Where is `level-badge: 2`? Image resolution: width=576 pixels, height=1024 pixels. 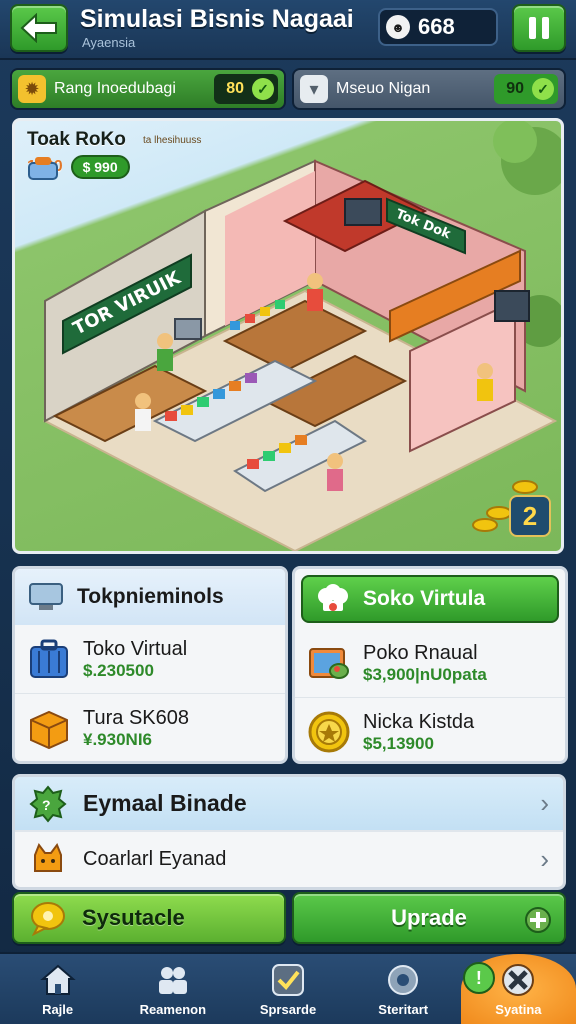 level-badge: 2 is located at coordinates (530, 516).